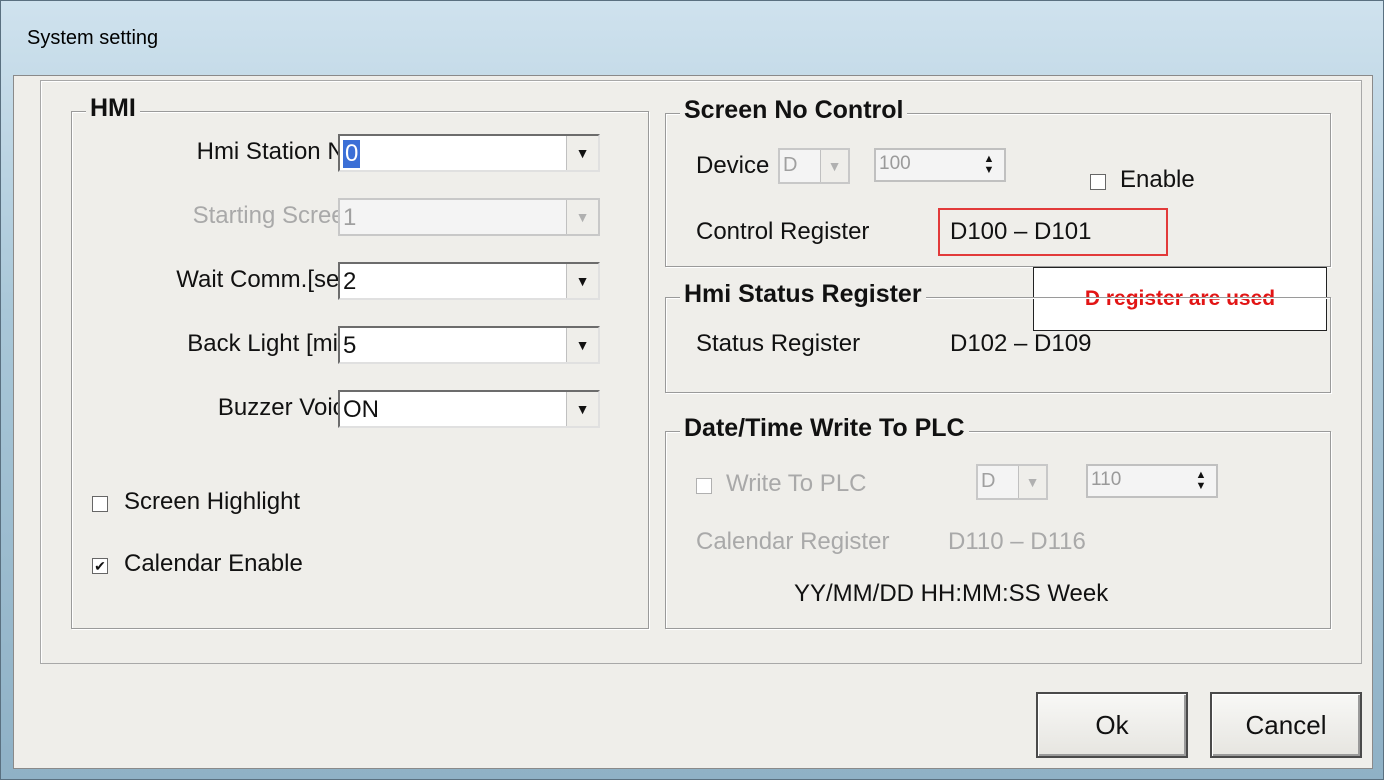  What do you see at coordinates (1021, 343) in the screenshot?
I see `status-register-value: D102 – D109` at bounding box center [1021, 343].